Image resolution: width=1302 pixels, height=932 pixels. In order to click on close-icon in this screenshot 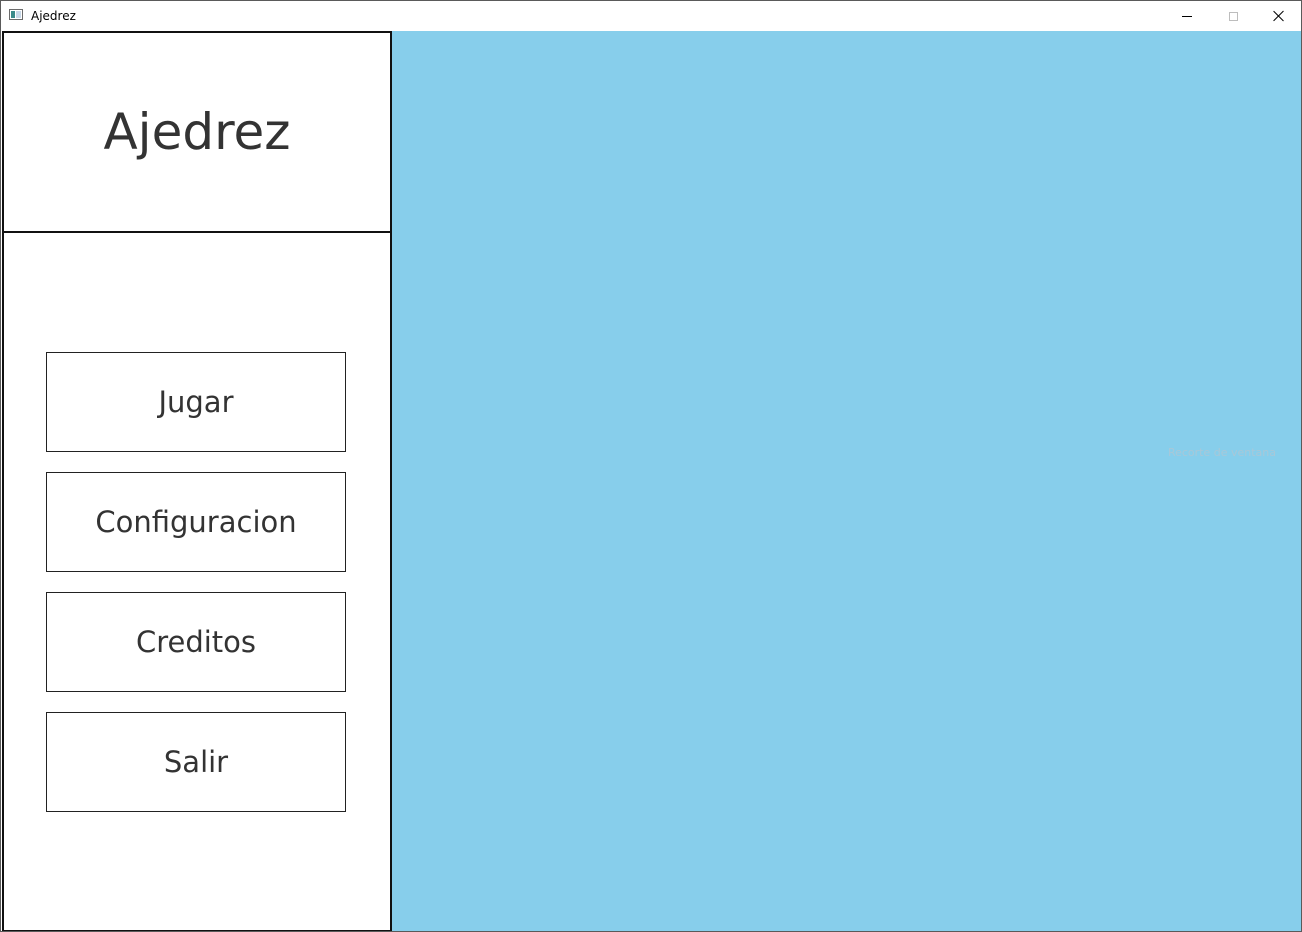, I will do `click(1279, 16)`.